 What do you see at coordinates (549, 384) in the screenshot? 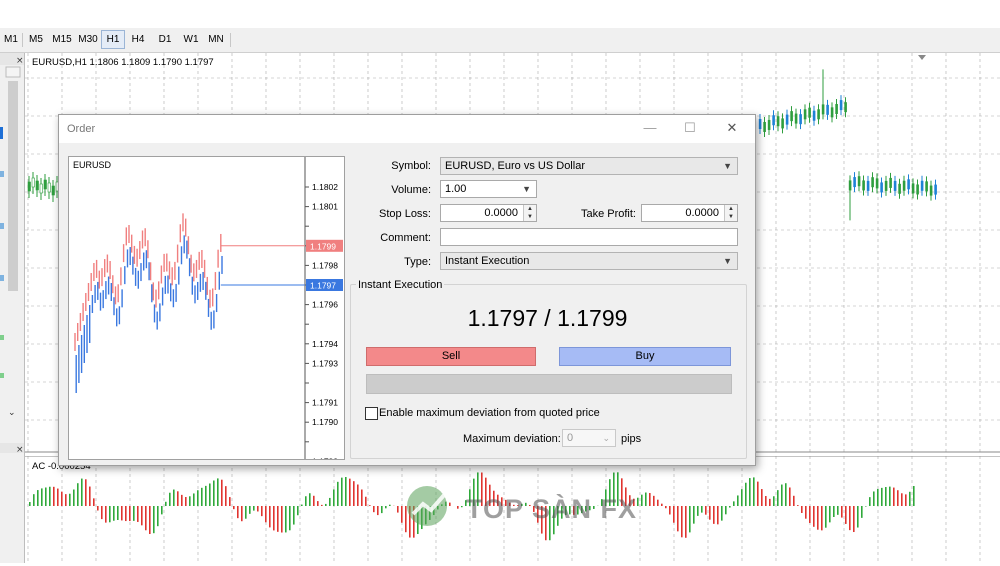
I see `status-bar` at bounding box center [549, 384].